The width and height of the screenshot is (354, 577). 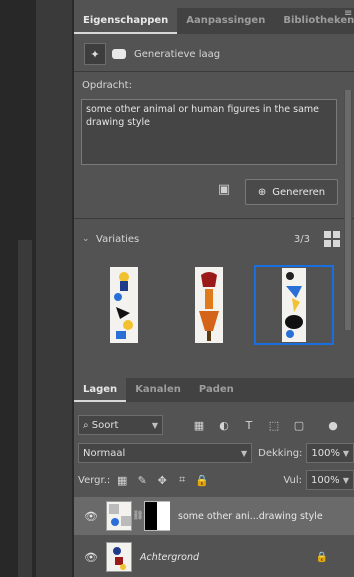 I want to click on opacity-label: Dekking:, so click(x=280, y=453).